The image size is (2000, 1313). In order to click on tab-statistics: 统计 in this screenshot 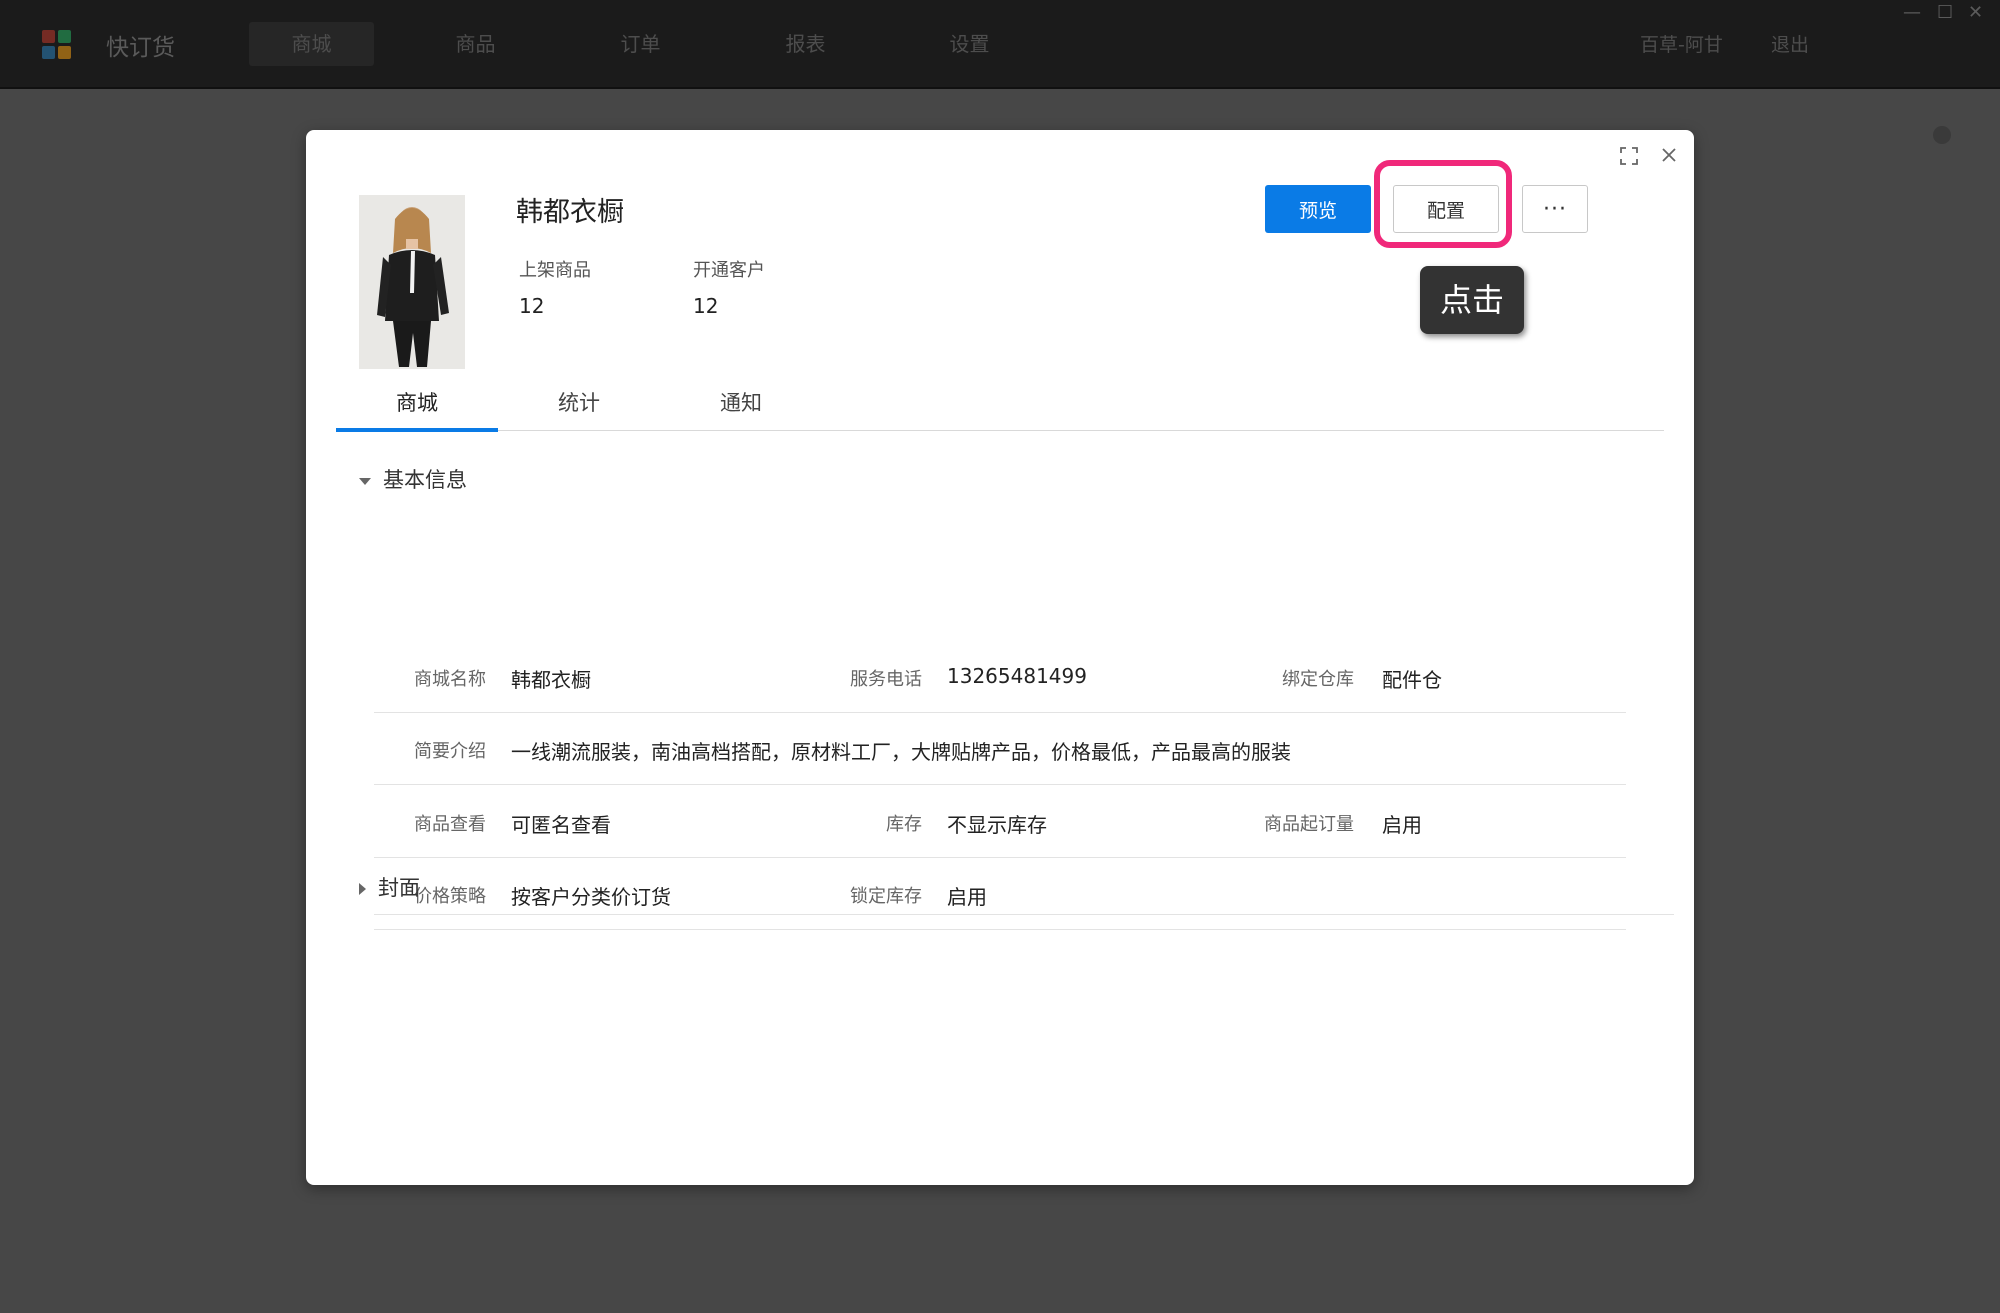, I will do `click(579, 405)`.